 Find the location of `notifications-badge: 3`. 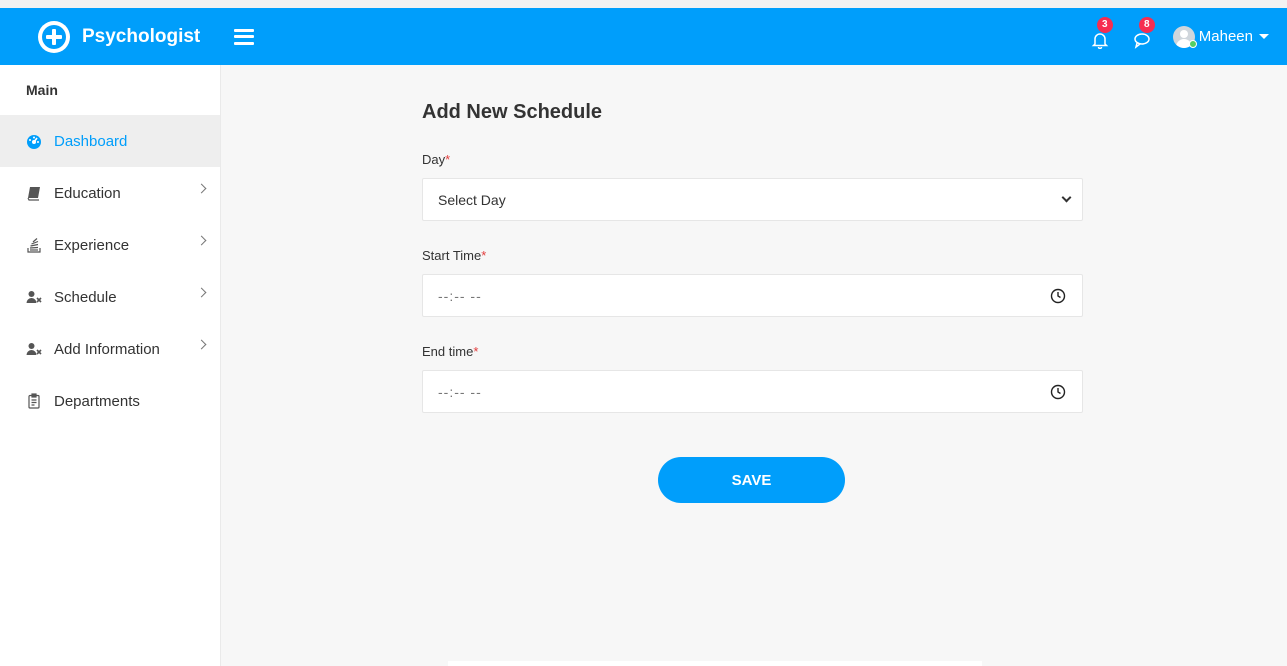

notifications-badge: 3 is located at coordinates (1104, 24).